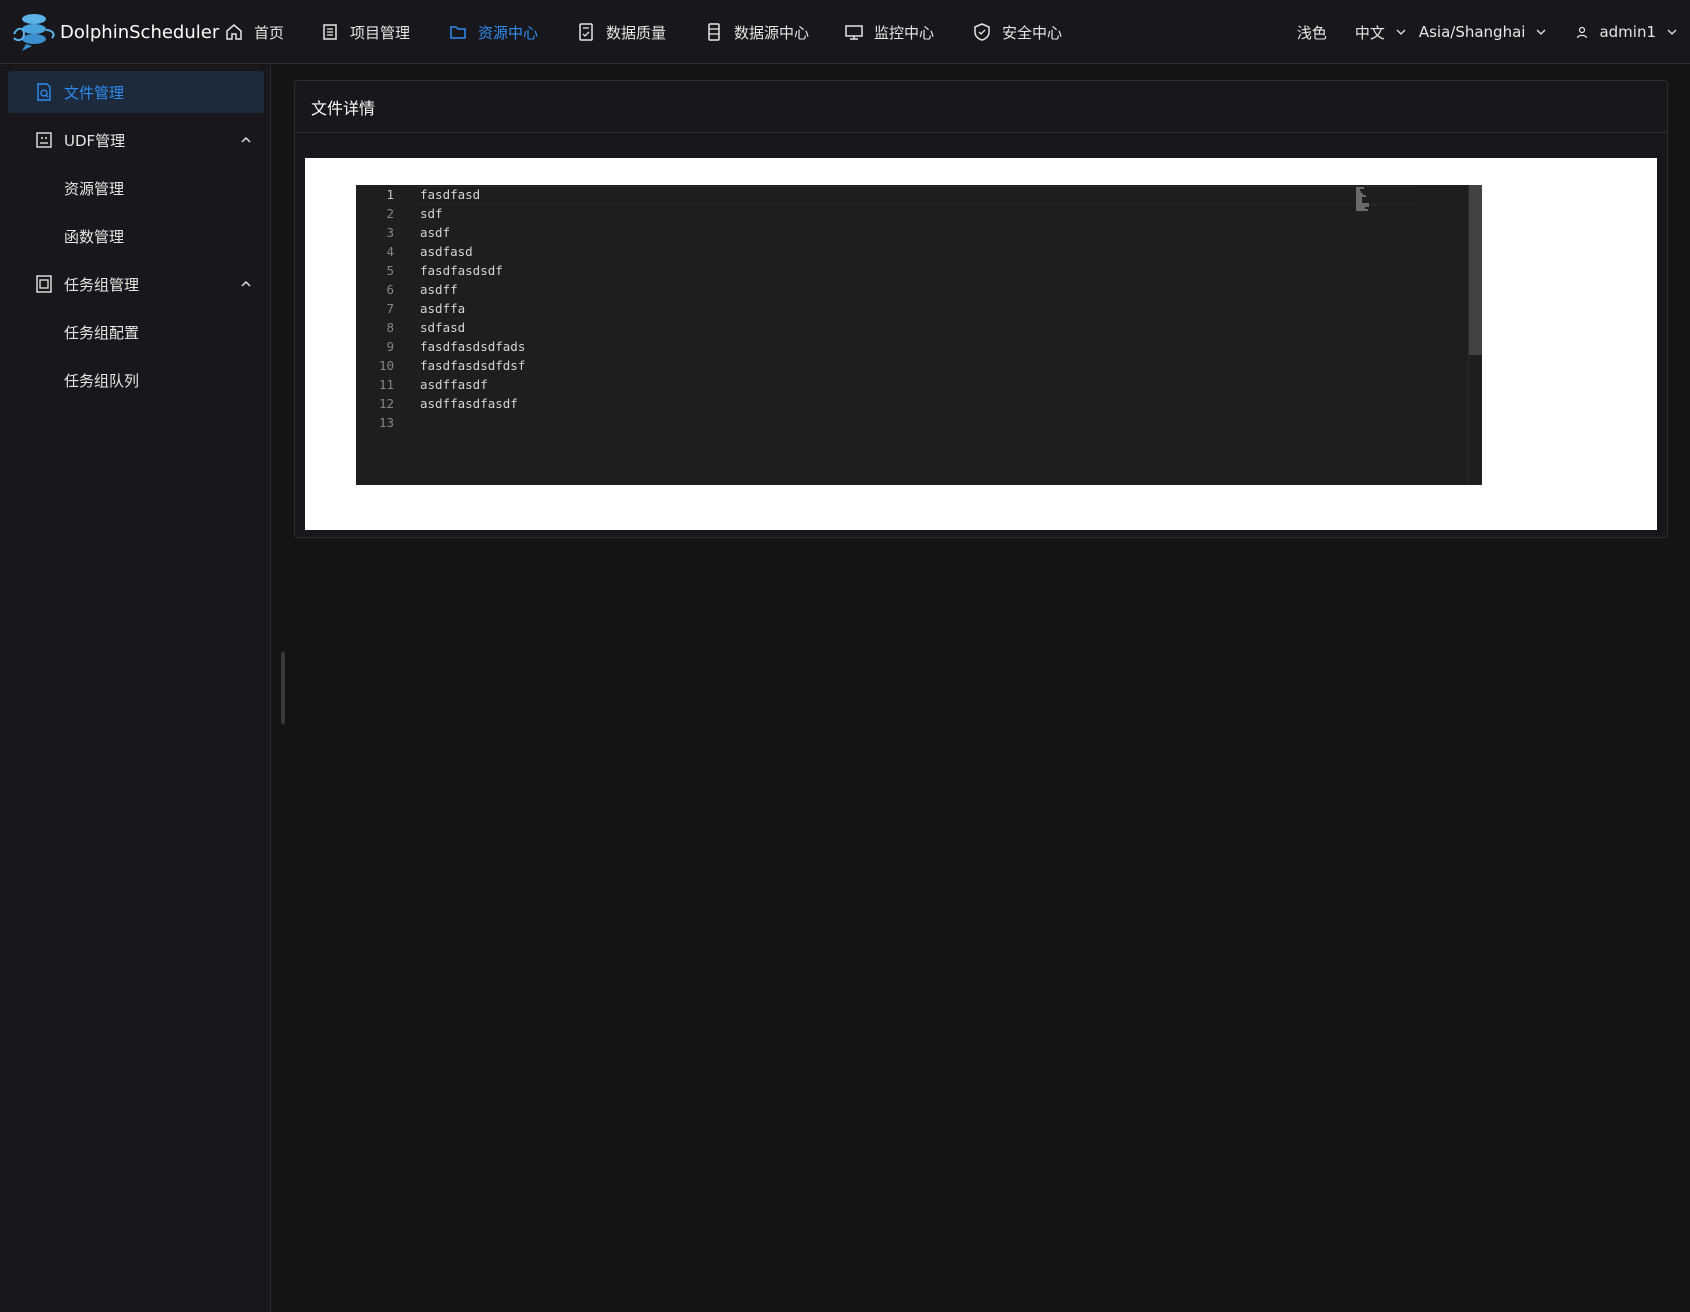 The image size is (1690, 1312). I want to click on line-number: 2, so click(390, 213).